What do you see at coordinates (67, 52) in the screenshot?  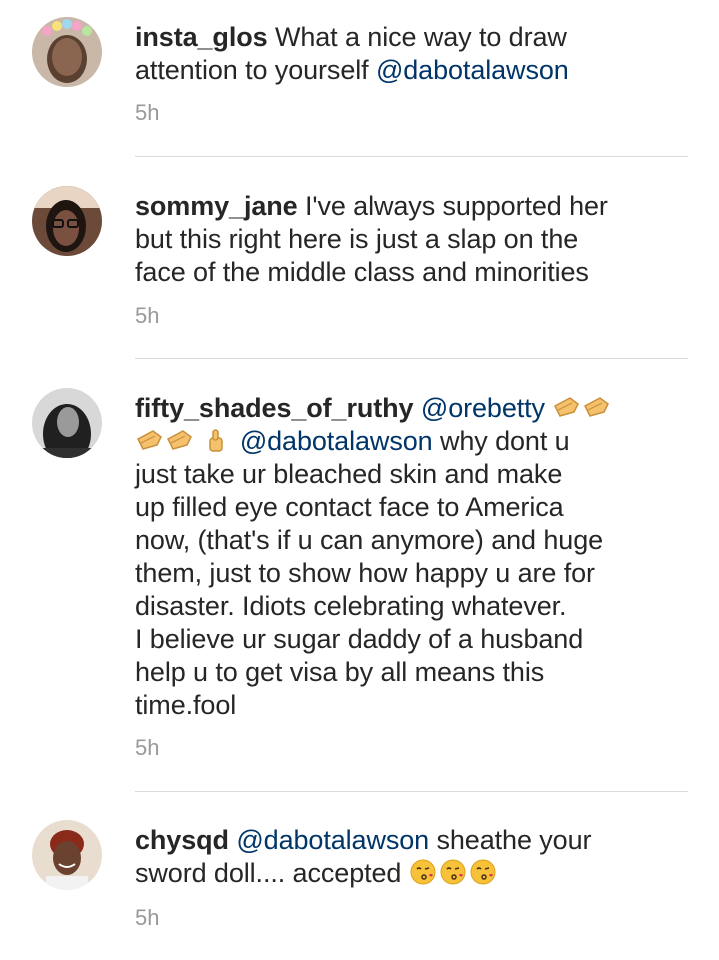 I see `user-avatar-insta-glos` at bounding box center [67, 52].